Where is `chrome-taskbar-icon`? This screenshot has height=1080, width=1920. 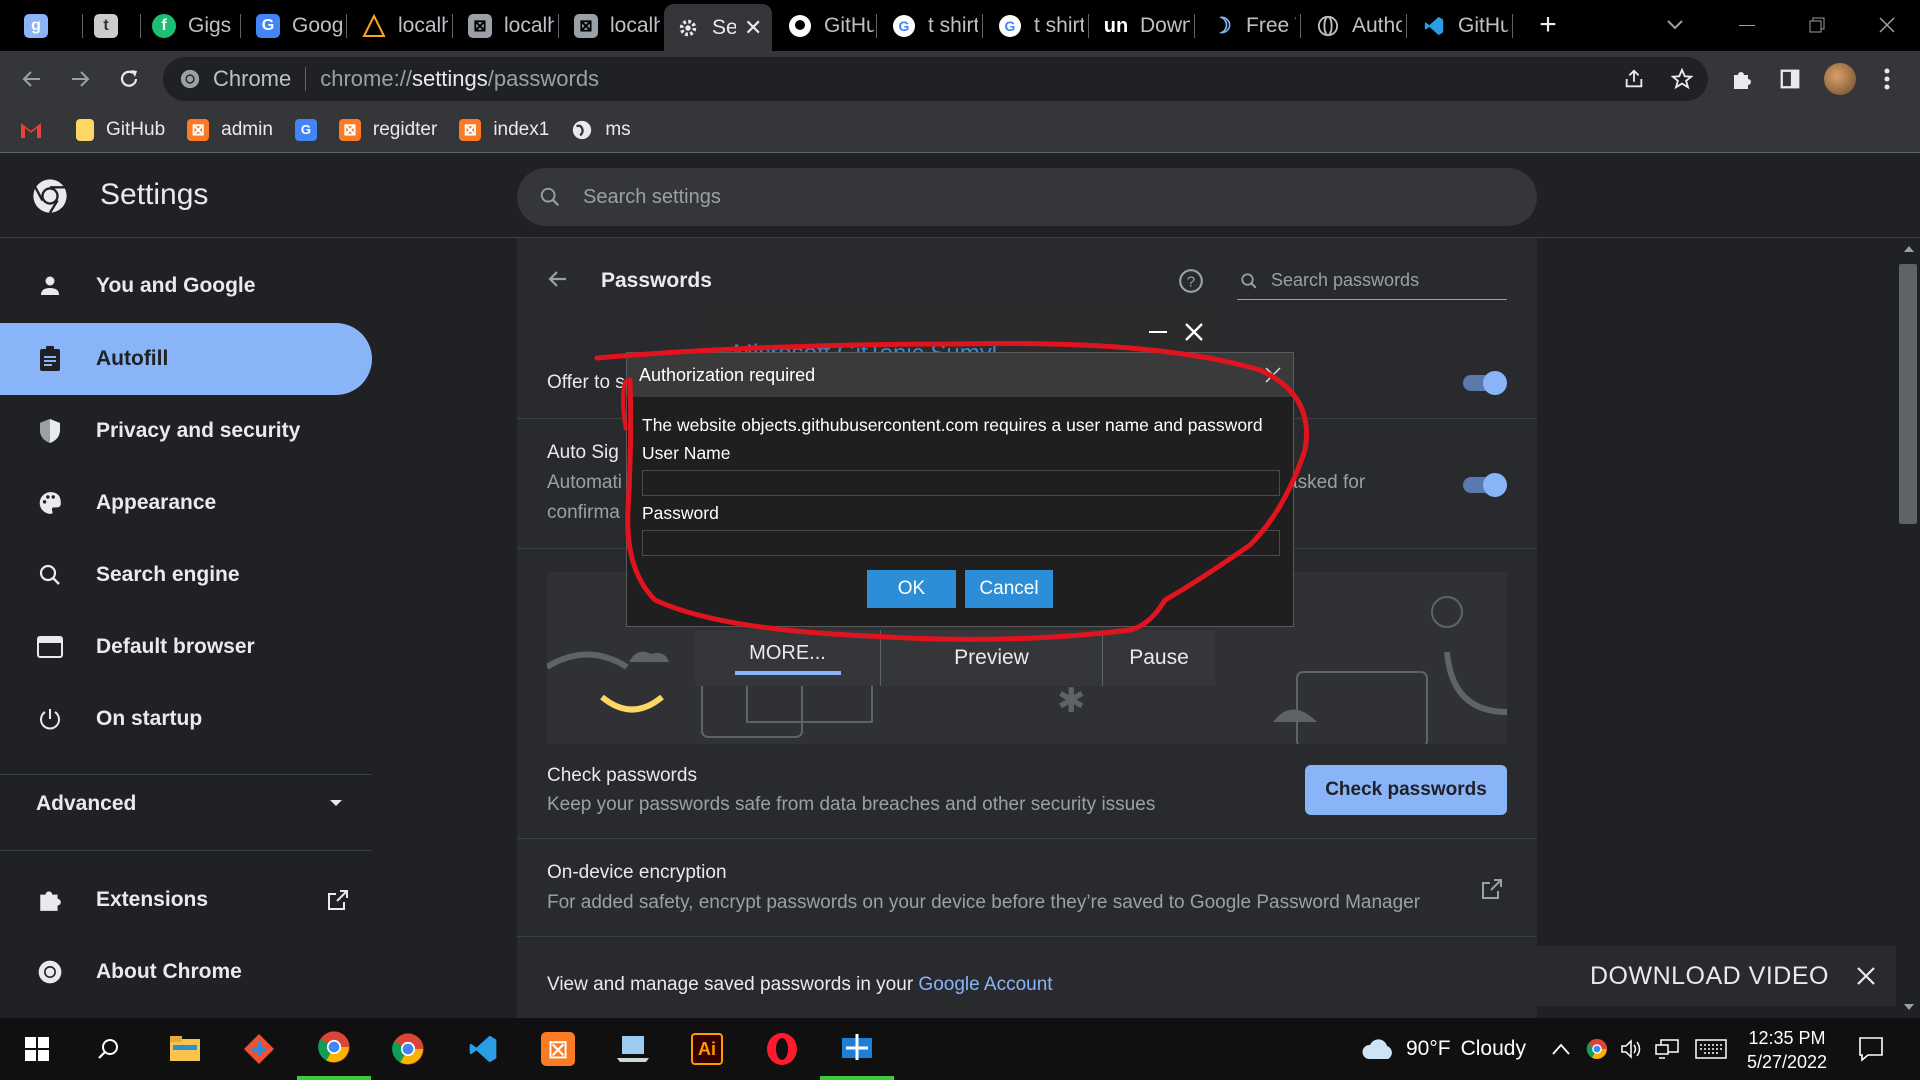 chrome-taskbar-icon is located at coordinates (334, 1049).